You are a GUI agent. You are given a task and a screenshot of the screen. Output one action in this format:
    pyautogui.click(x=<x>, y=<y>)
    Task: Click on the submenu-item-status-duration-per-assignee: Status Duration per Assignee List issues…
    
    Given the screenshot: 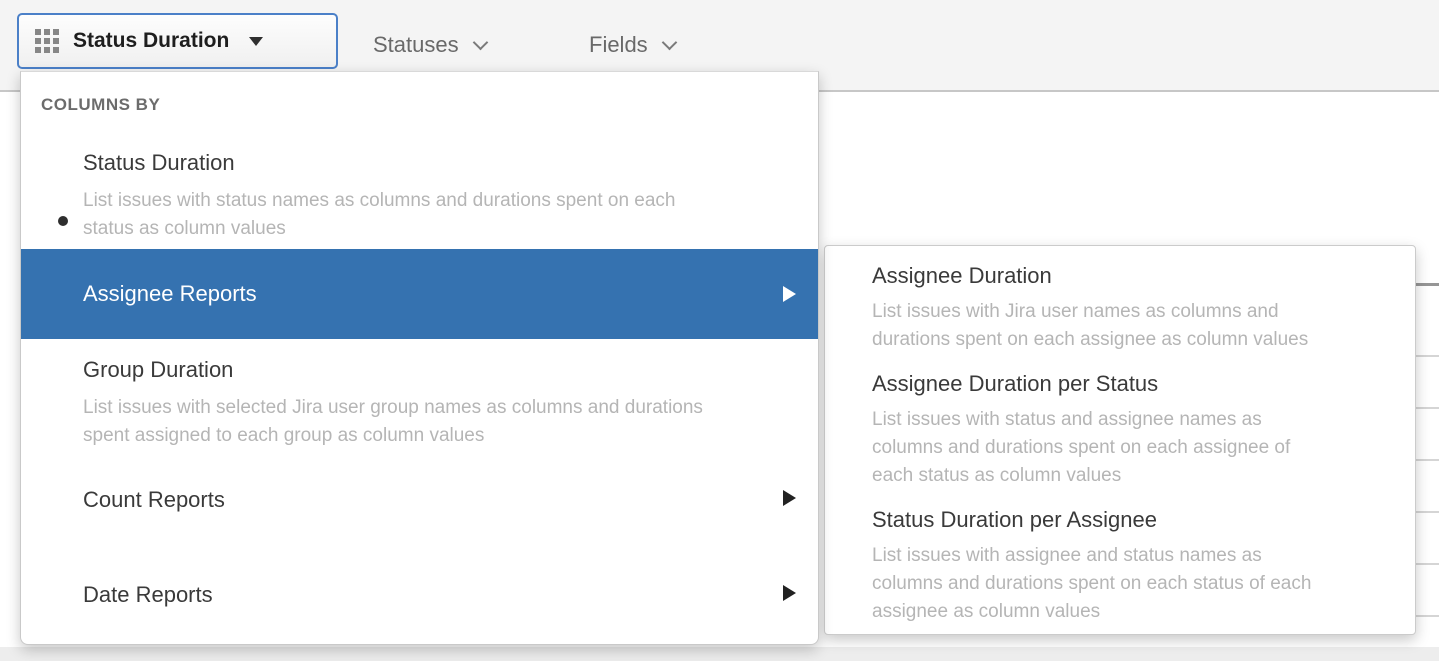 What is the action you would take?
    pyautogui.click(x=1120, y=563)
    